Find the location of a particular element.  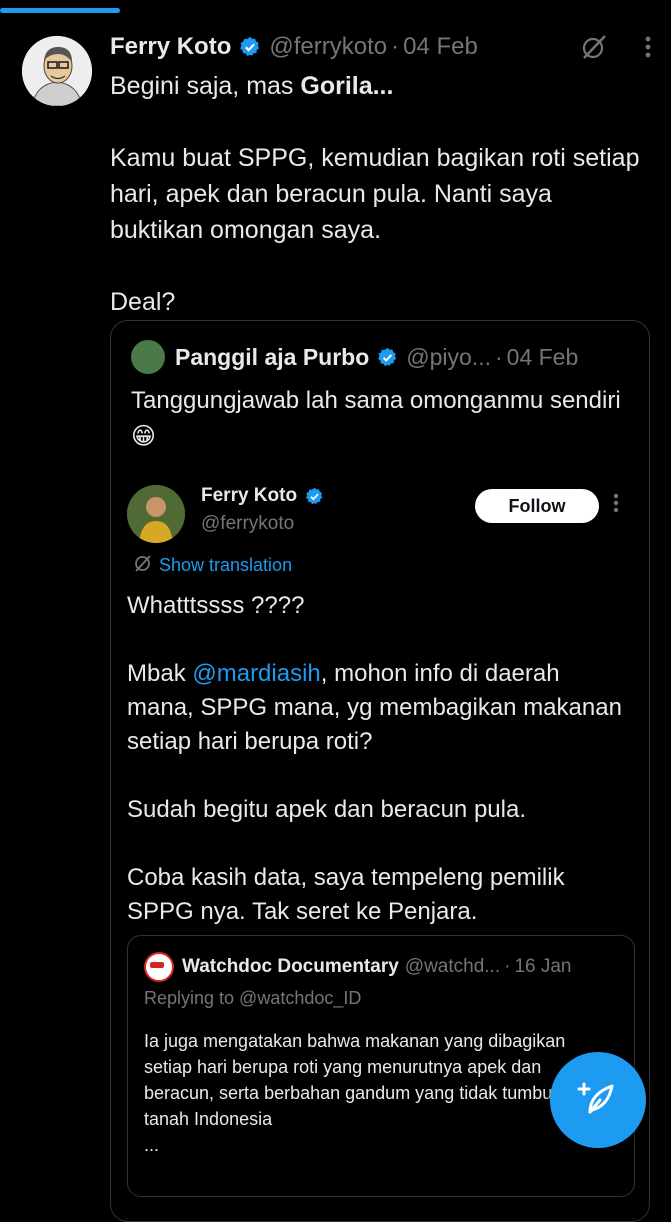

embedded-author: Ferry Koto is located at coordinates (266, 496).